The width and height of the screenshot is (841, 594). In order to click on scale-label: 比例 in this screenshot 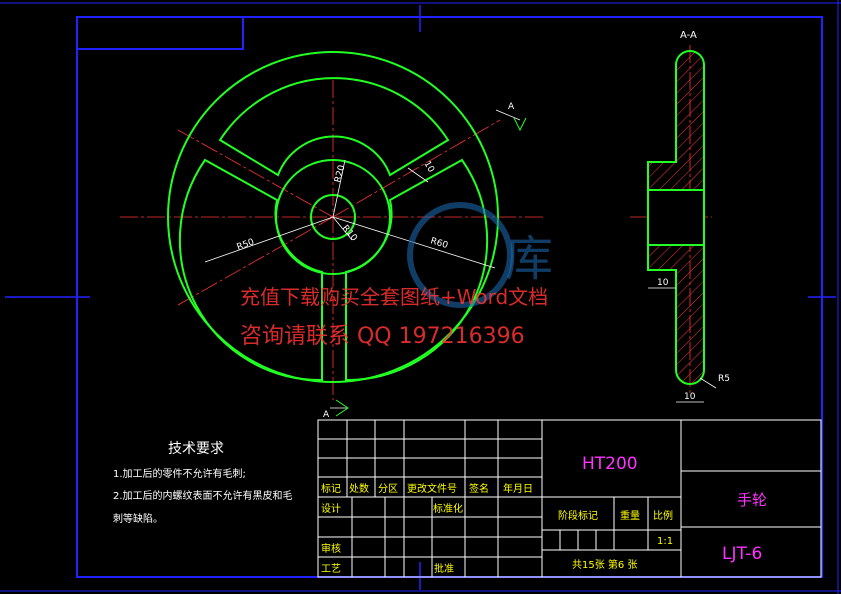, I will do `click(663, 515)`.